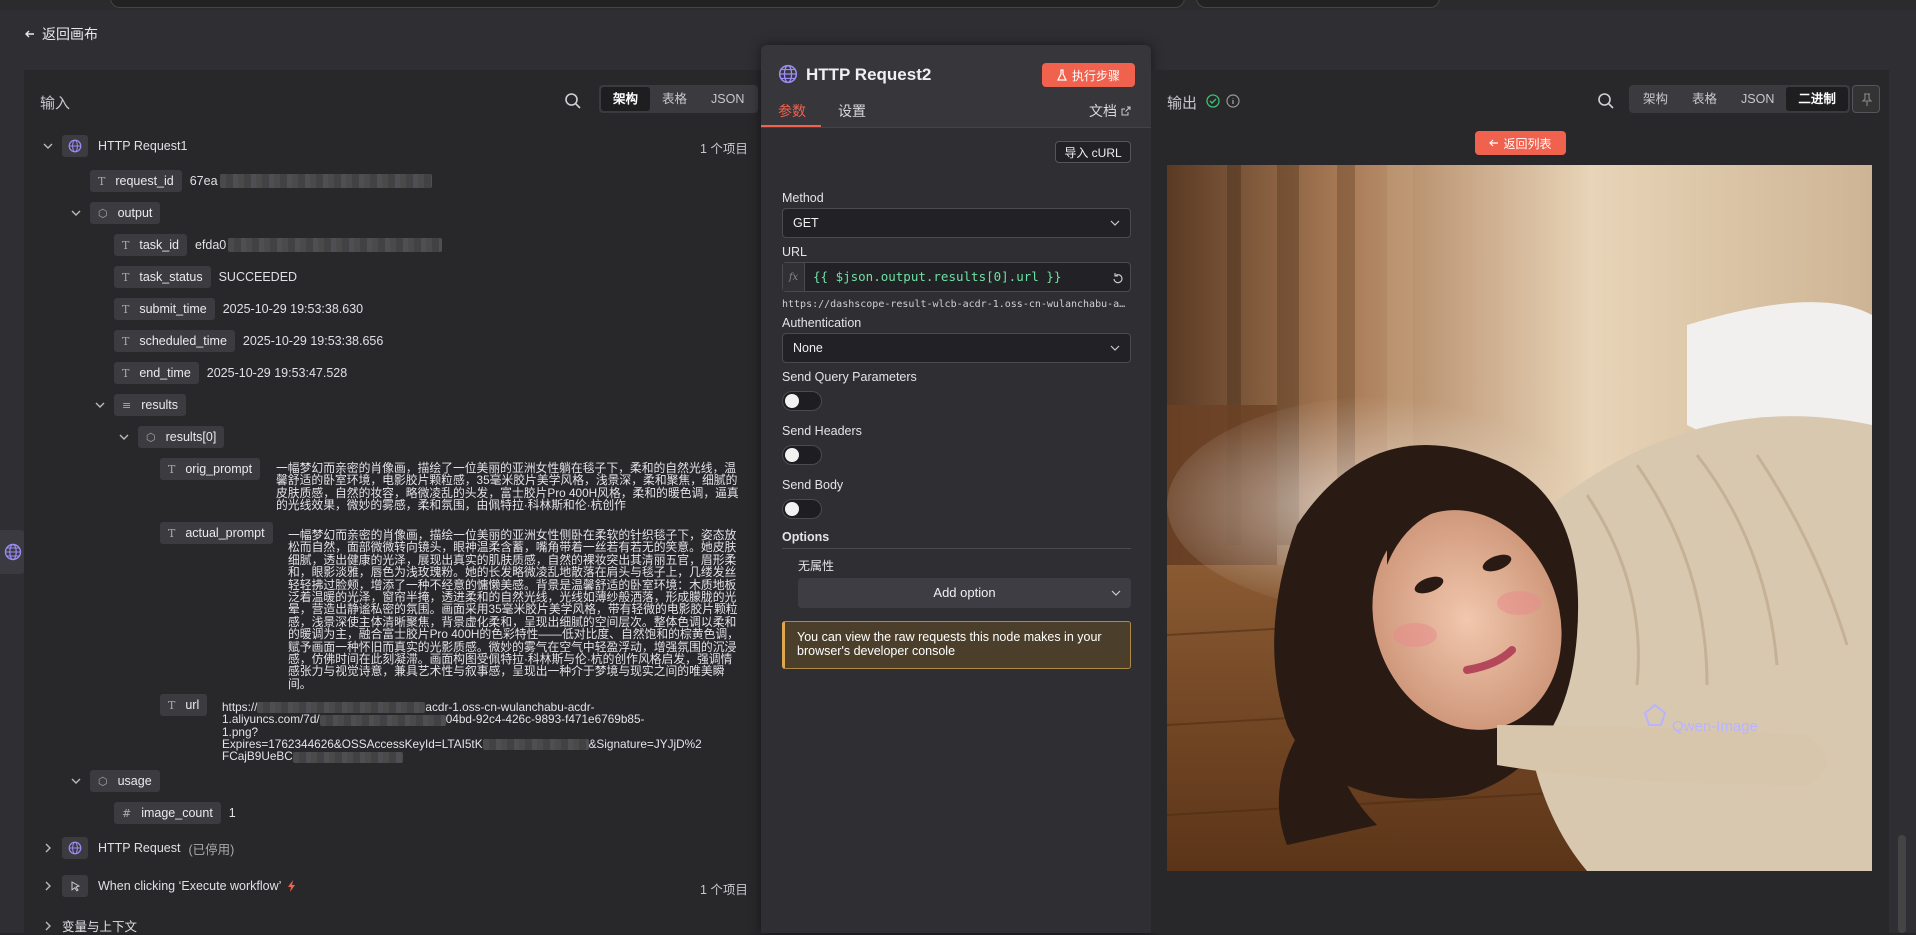  I want to click on method-value: GET, so click(806, 223).